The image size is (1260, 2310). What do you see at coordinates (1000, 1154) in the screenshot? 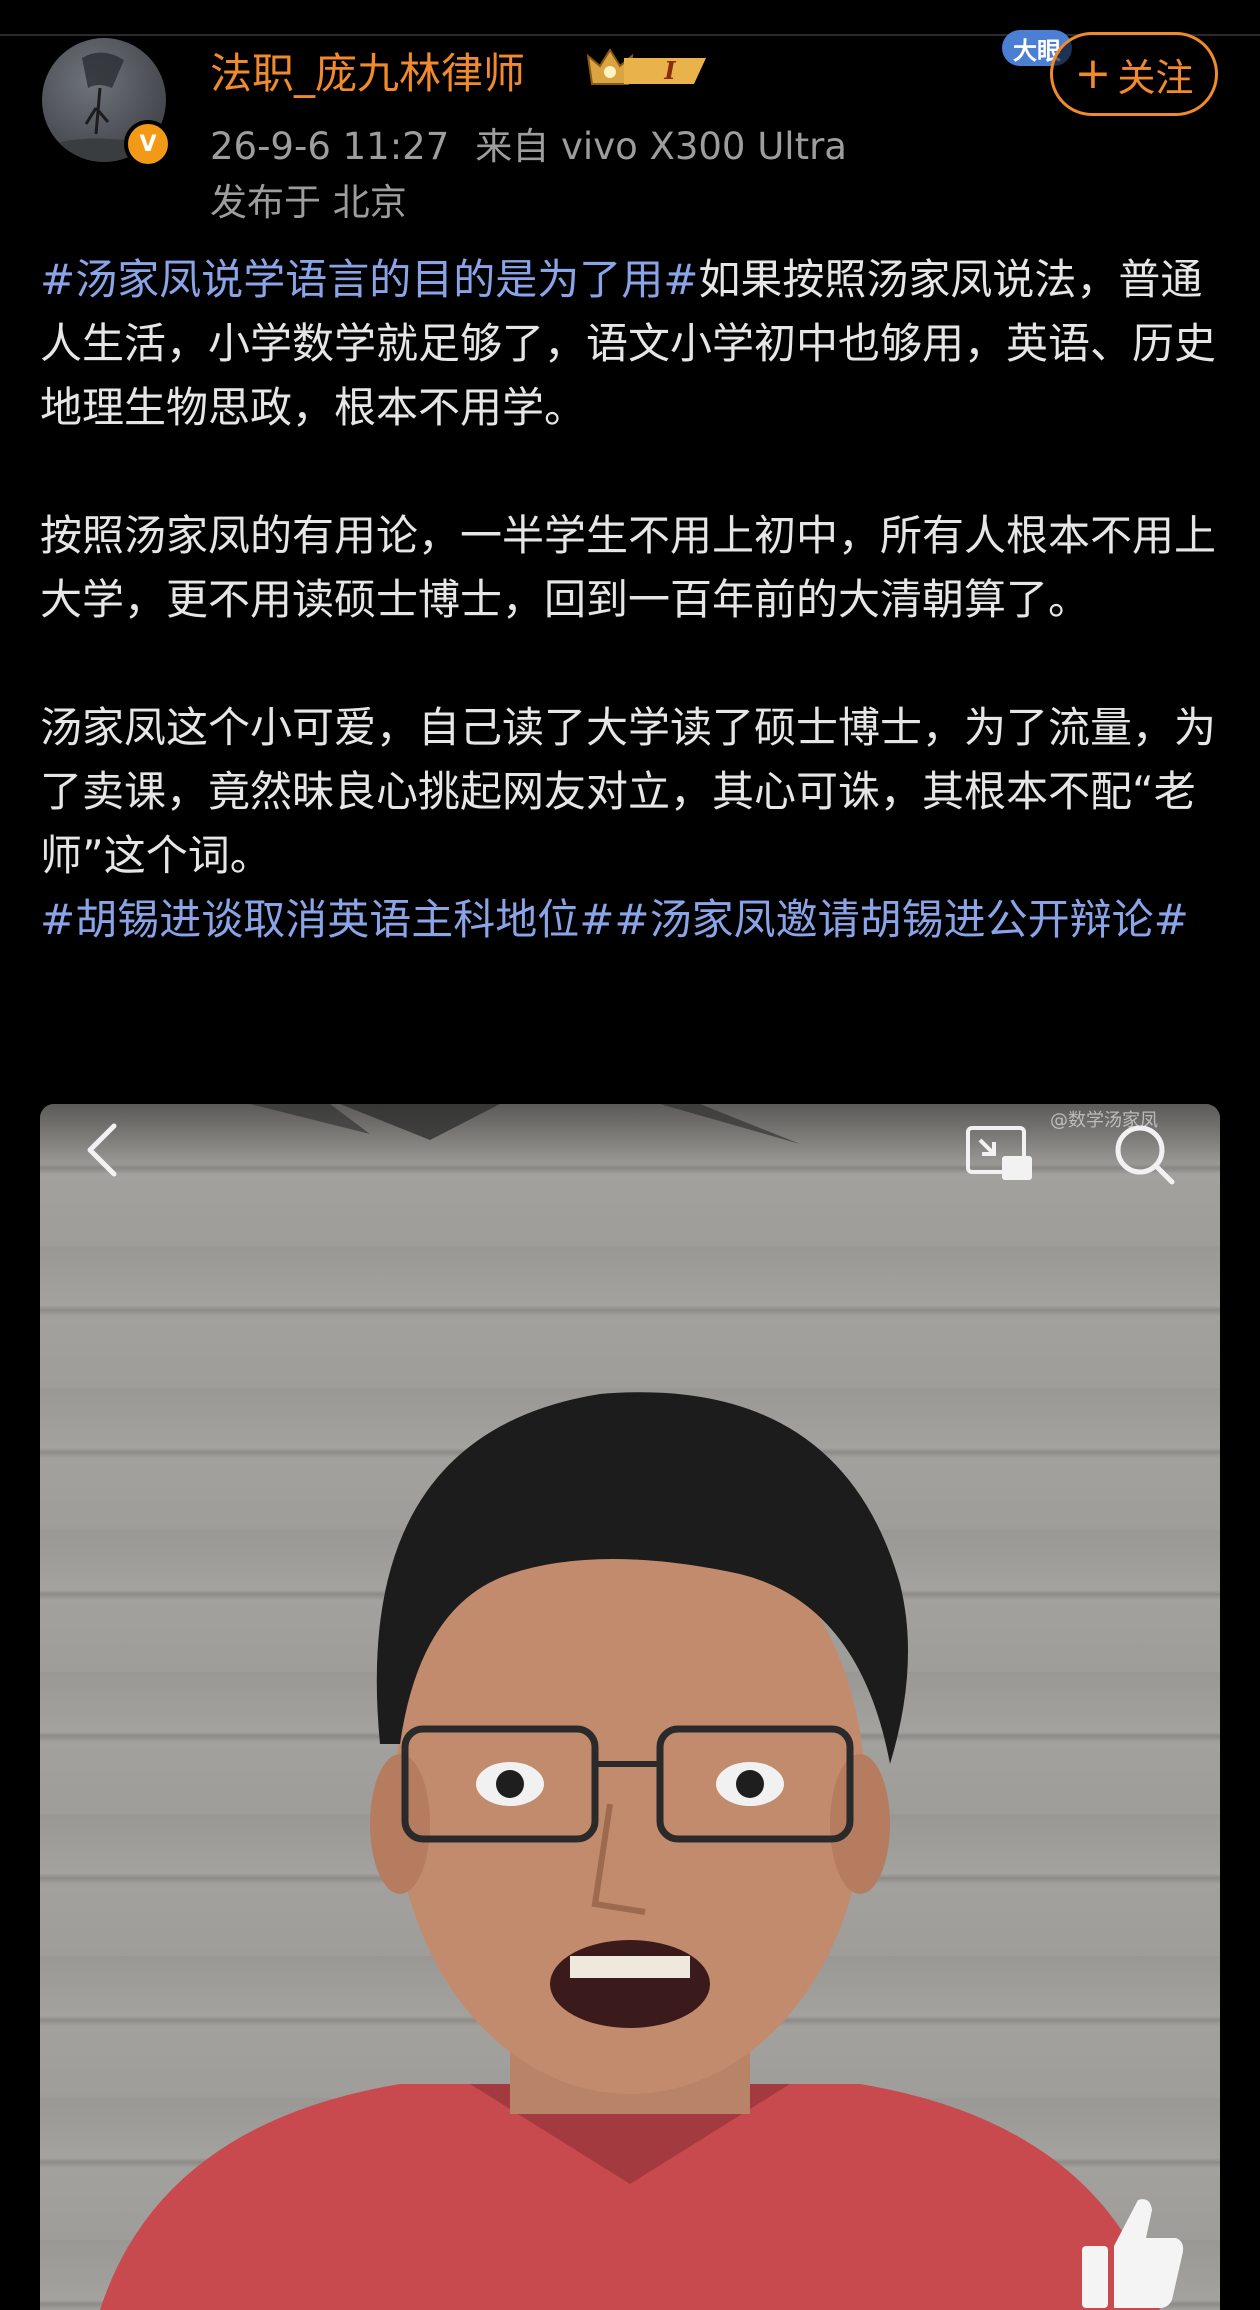
I see `picture-in-picture-icon` at bounding box center [1000, 1154].